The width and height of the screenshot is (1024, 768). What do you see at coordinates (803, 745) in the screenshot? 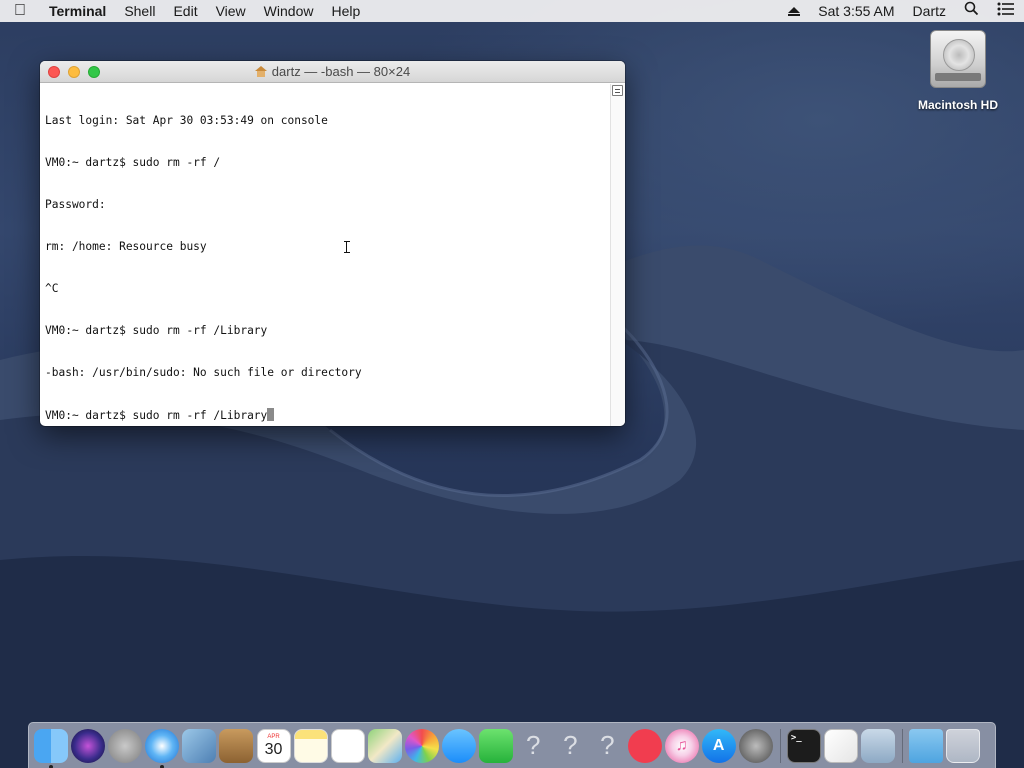
I see `dock-terminal-icon: >_` at bounding box center [803, 745].